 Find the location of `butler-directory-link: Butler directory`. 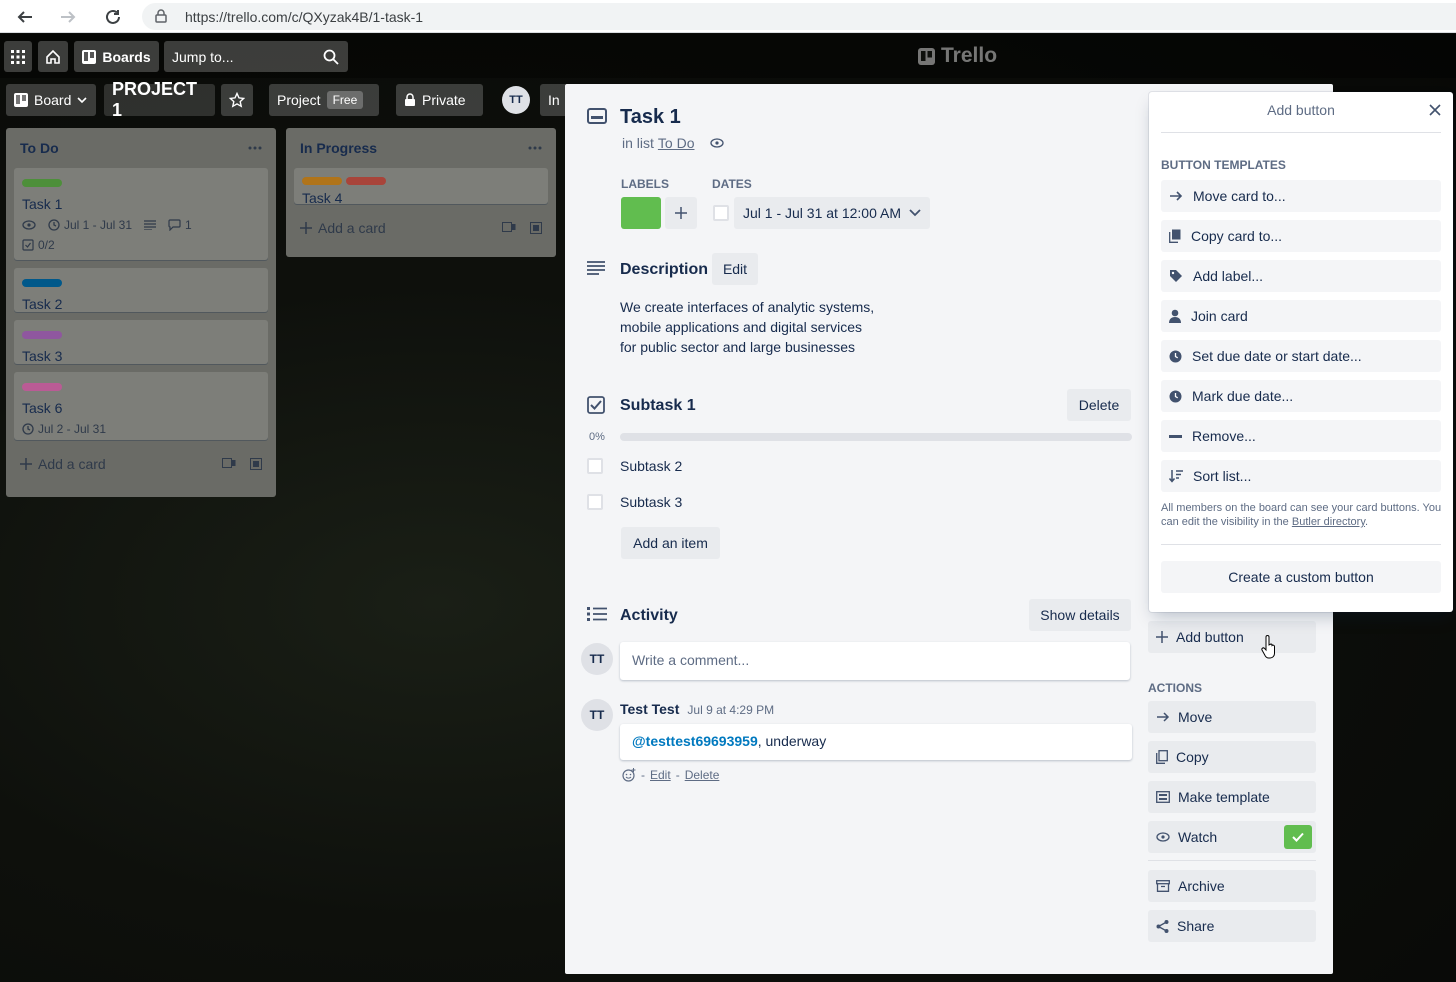

butler-directory-link: Butler directory is located at coordinates (1328, 522).